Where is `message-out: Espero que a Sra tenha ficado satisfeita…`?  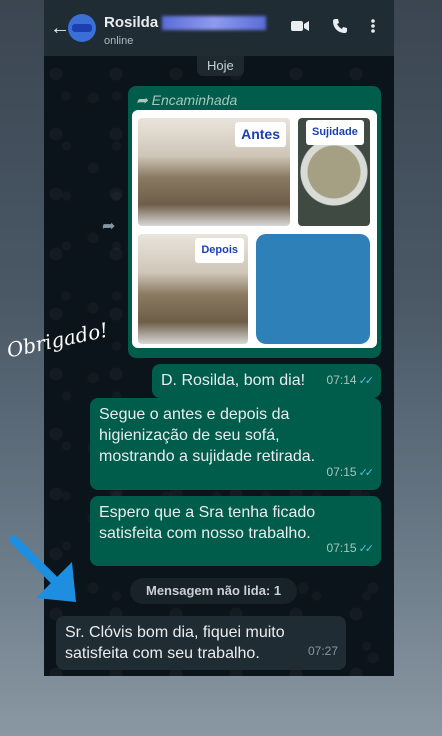
message-out: Espero que a Sra tenha ficado satisfeita… is located at coordinates (235, 531).